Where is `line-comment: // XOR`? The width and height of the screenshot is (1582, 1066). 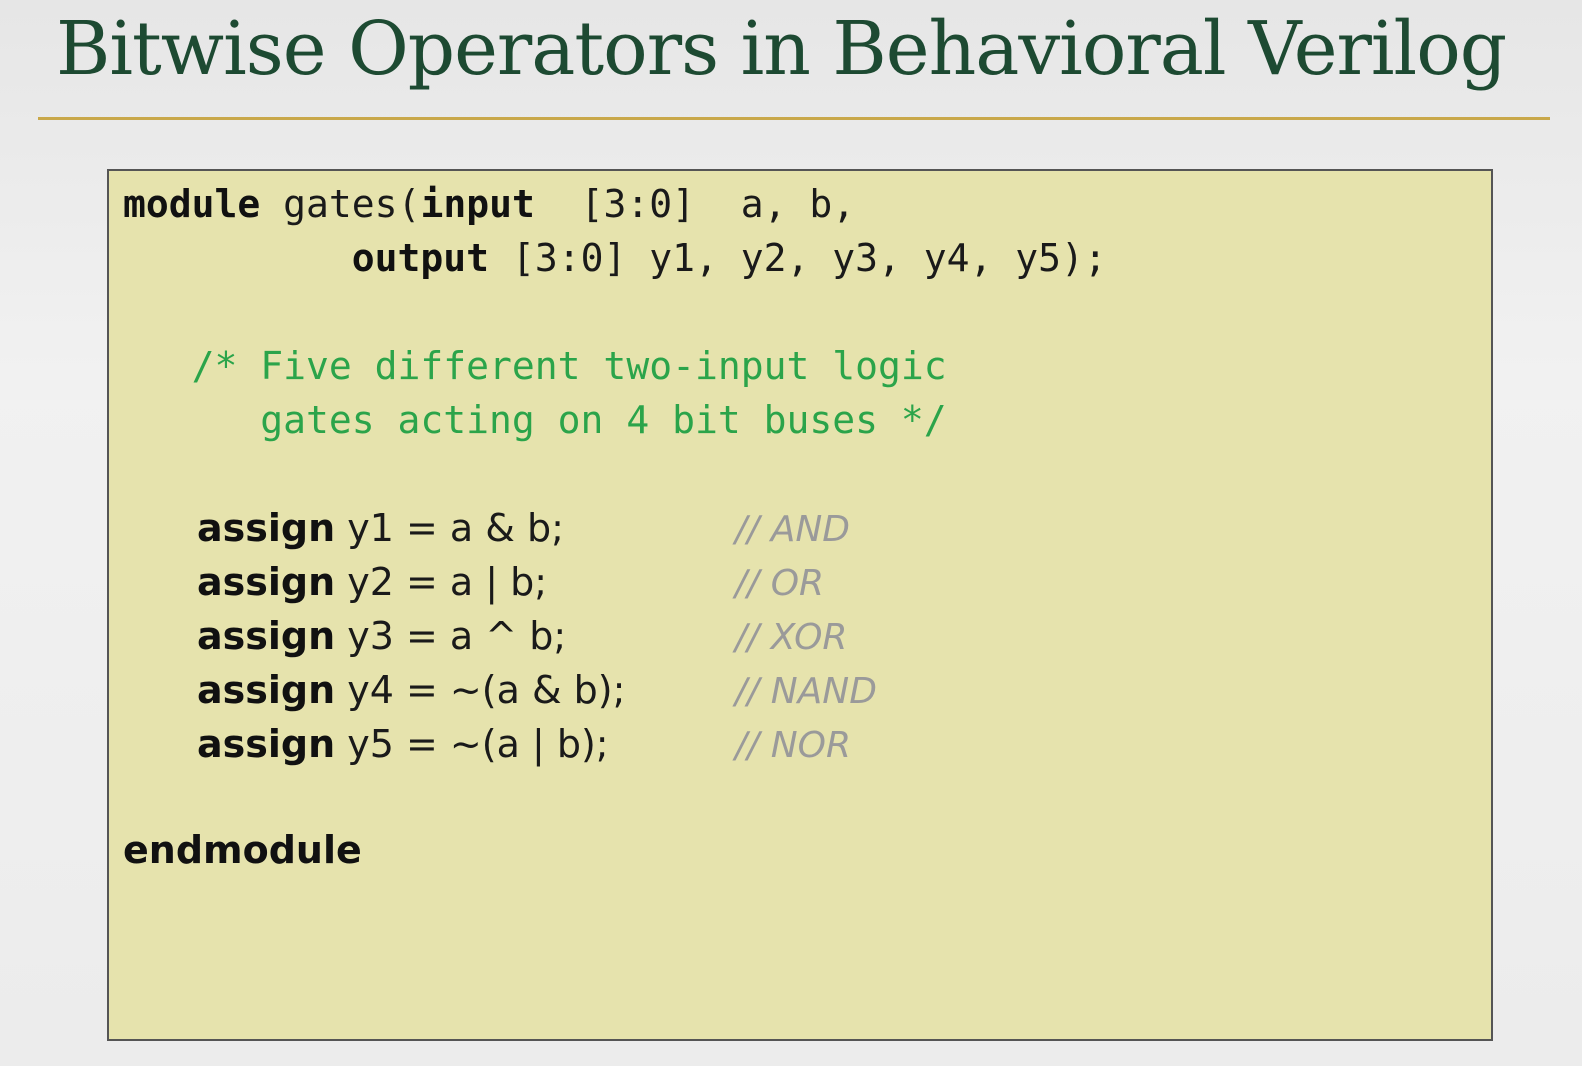
line-comment: // XOR is located at coordinates (791, 637).